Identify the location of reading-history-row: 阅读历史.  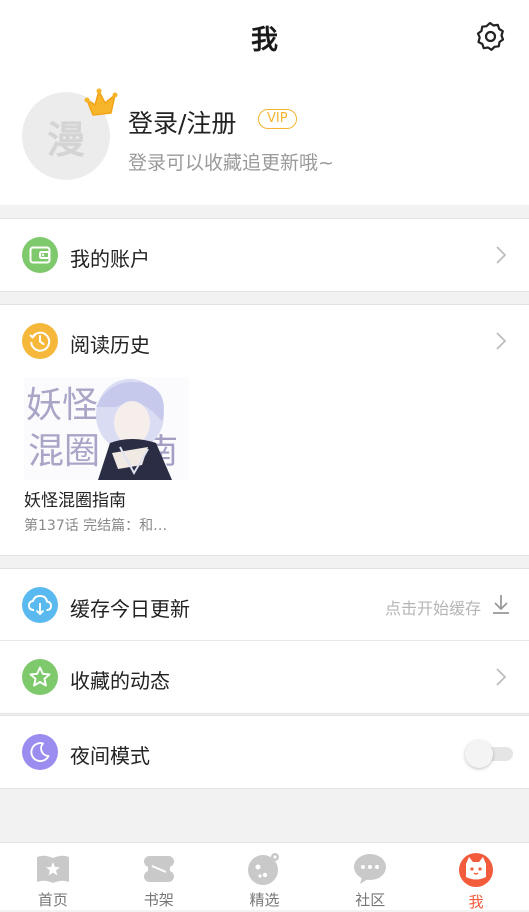
(264, 341).